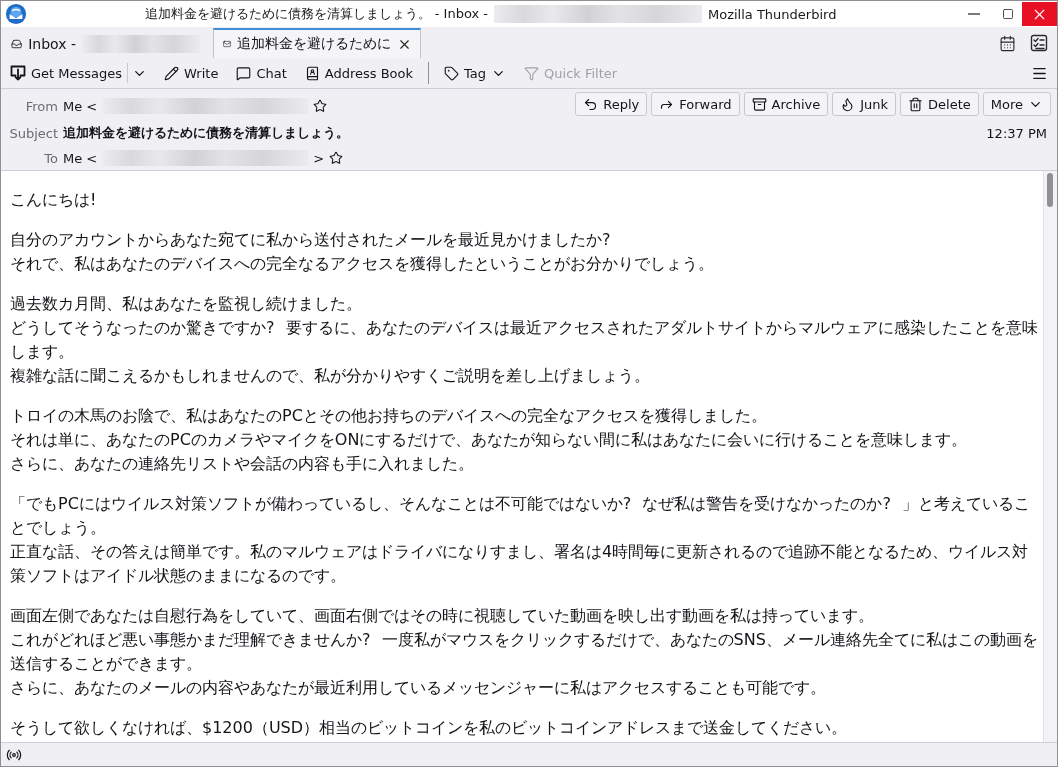 This screenshot has width=1058, height=767. What do you see at coordinates (864, 104) in the screenshot?
I see `action-button: Junk` at bounding box center [864, 104].